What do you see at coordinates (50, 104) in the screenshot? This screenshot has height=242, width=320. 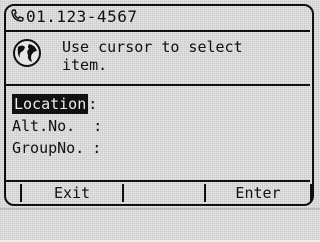 I see `field-location-label: Location` at bounding box center [50, 104].